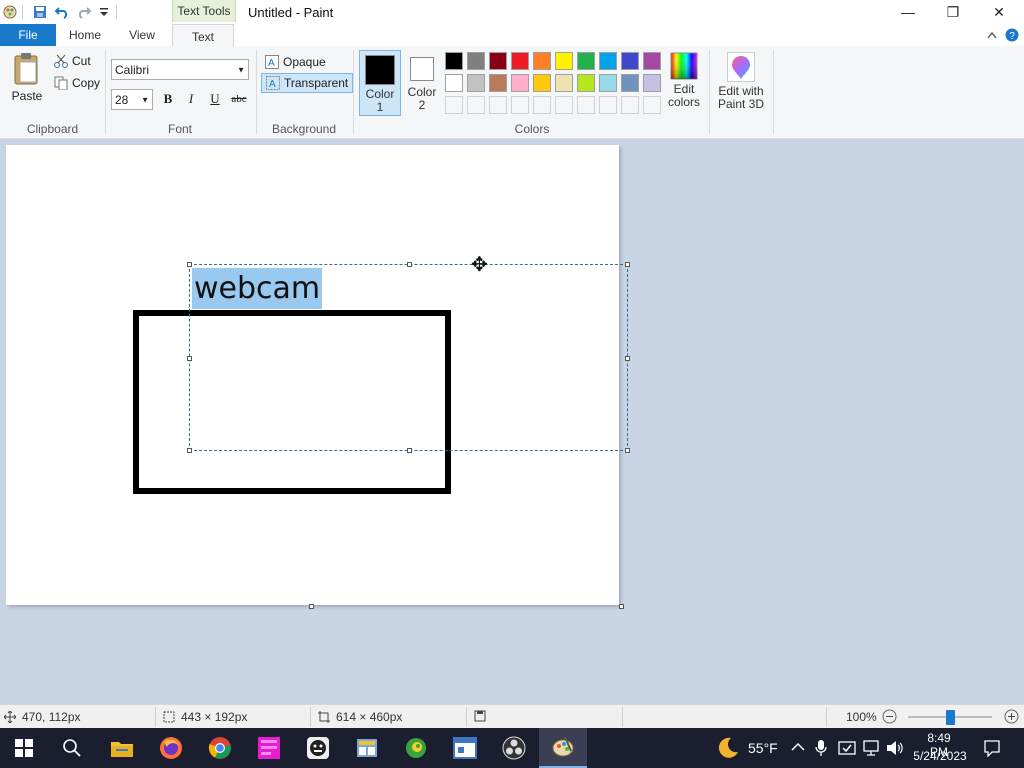  I want to click on tab-text: Text, so click(203, 36).